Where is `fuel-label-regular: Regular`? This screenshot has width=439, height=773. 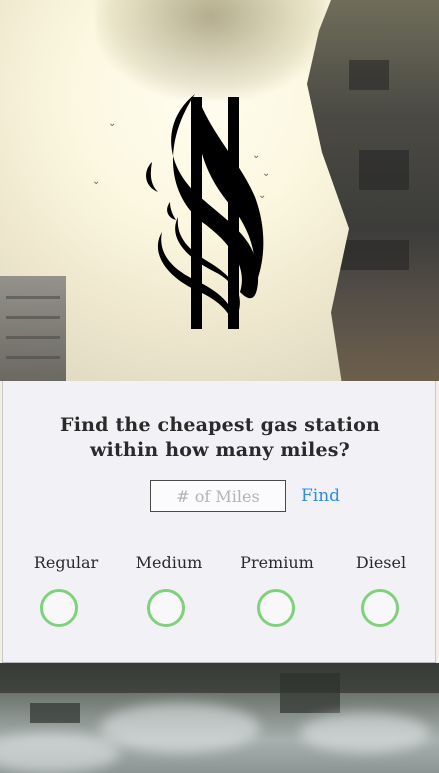 fuel-label-regular: Regular is located at coordinates (66, 562).